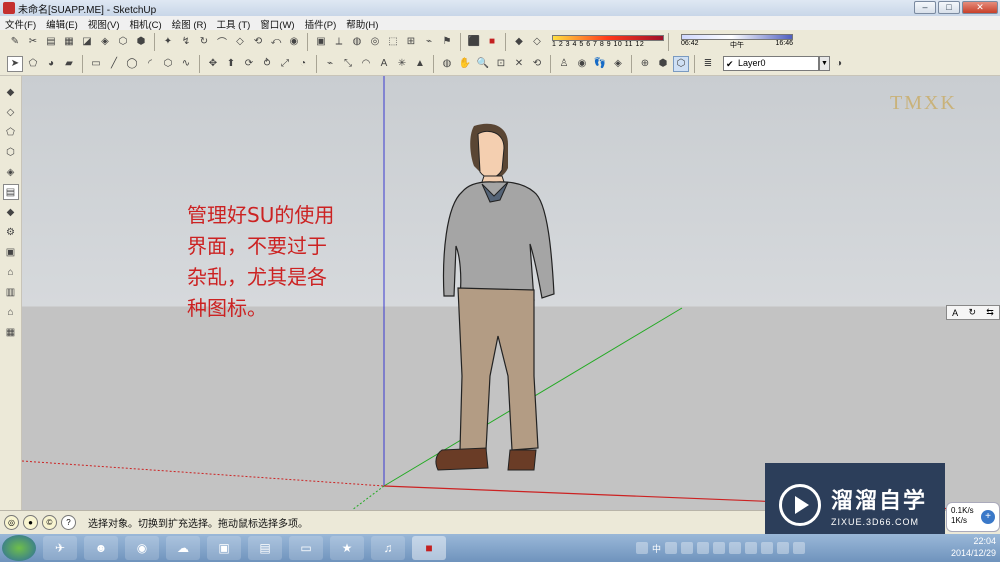 This screenshot has width=1000, height=562. Describe the element at coordinates (277, 23) in the screenshot. I see `menu-window: 窗口(W)` at that location.